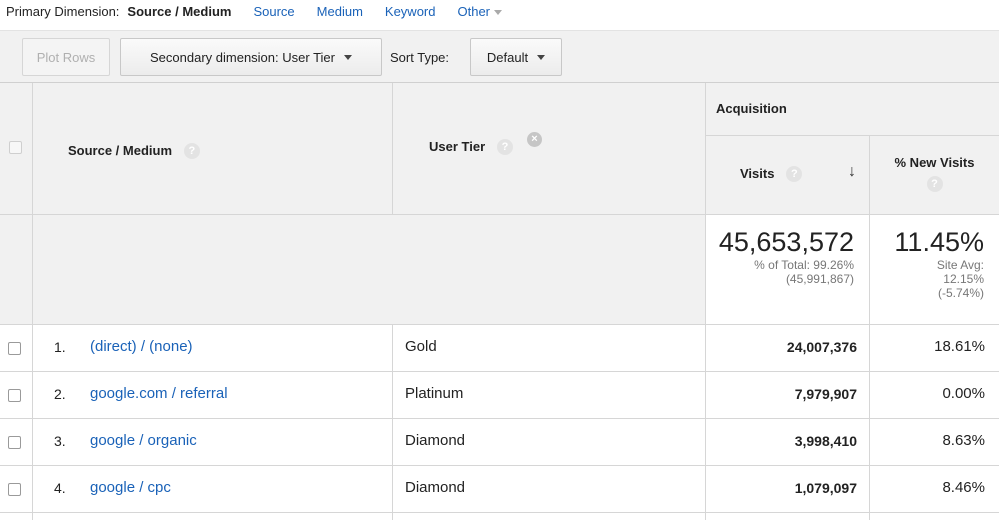  I want to click on sort-type-label: Sort Type:, so click(420, 57).